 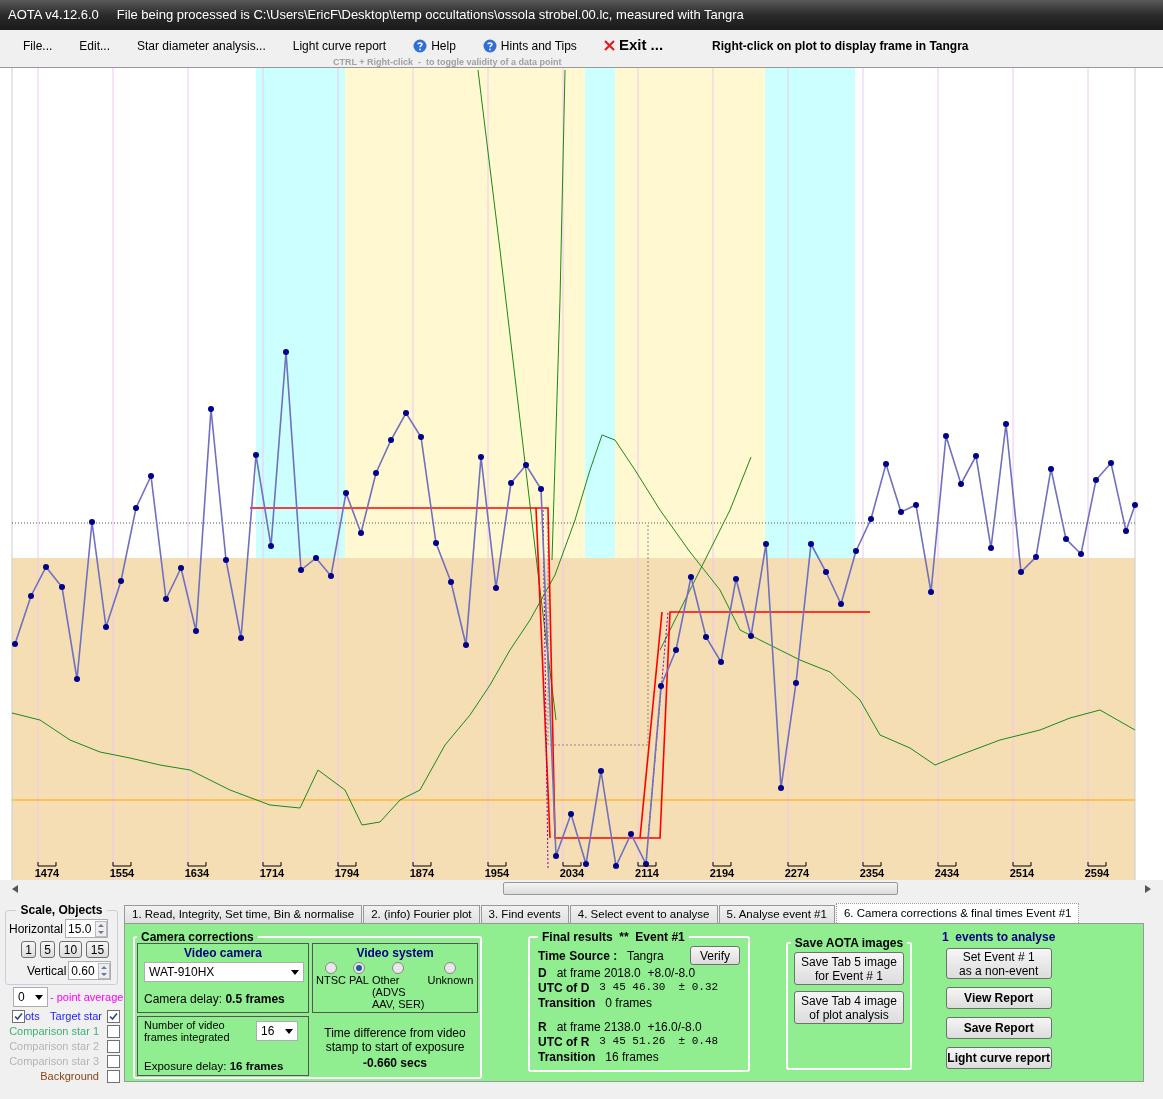 I want to click on action-button: View Report, so click(x=998, y=998).